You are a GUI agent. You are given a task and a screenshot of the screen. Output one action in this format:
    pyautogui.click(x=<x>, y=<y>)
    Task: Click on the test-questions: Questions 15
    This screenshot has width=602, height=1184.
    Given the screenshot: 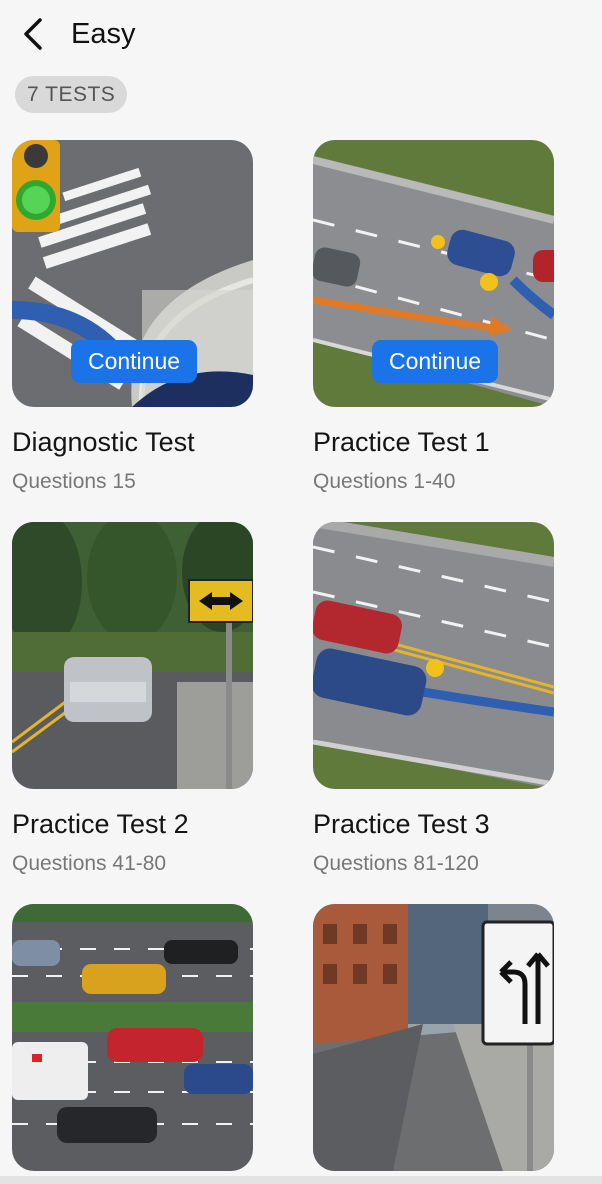 What is the action you would take?
    pyautogui.click(x=74, y=481)
    